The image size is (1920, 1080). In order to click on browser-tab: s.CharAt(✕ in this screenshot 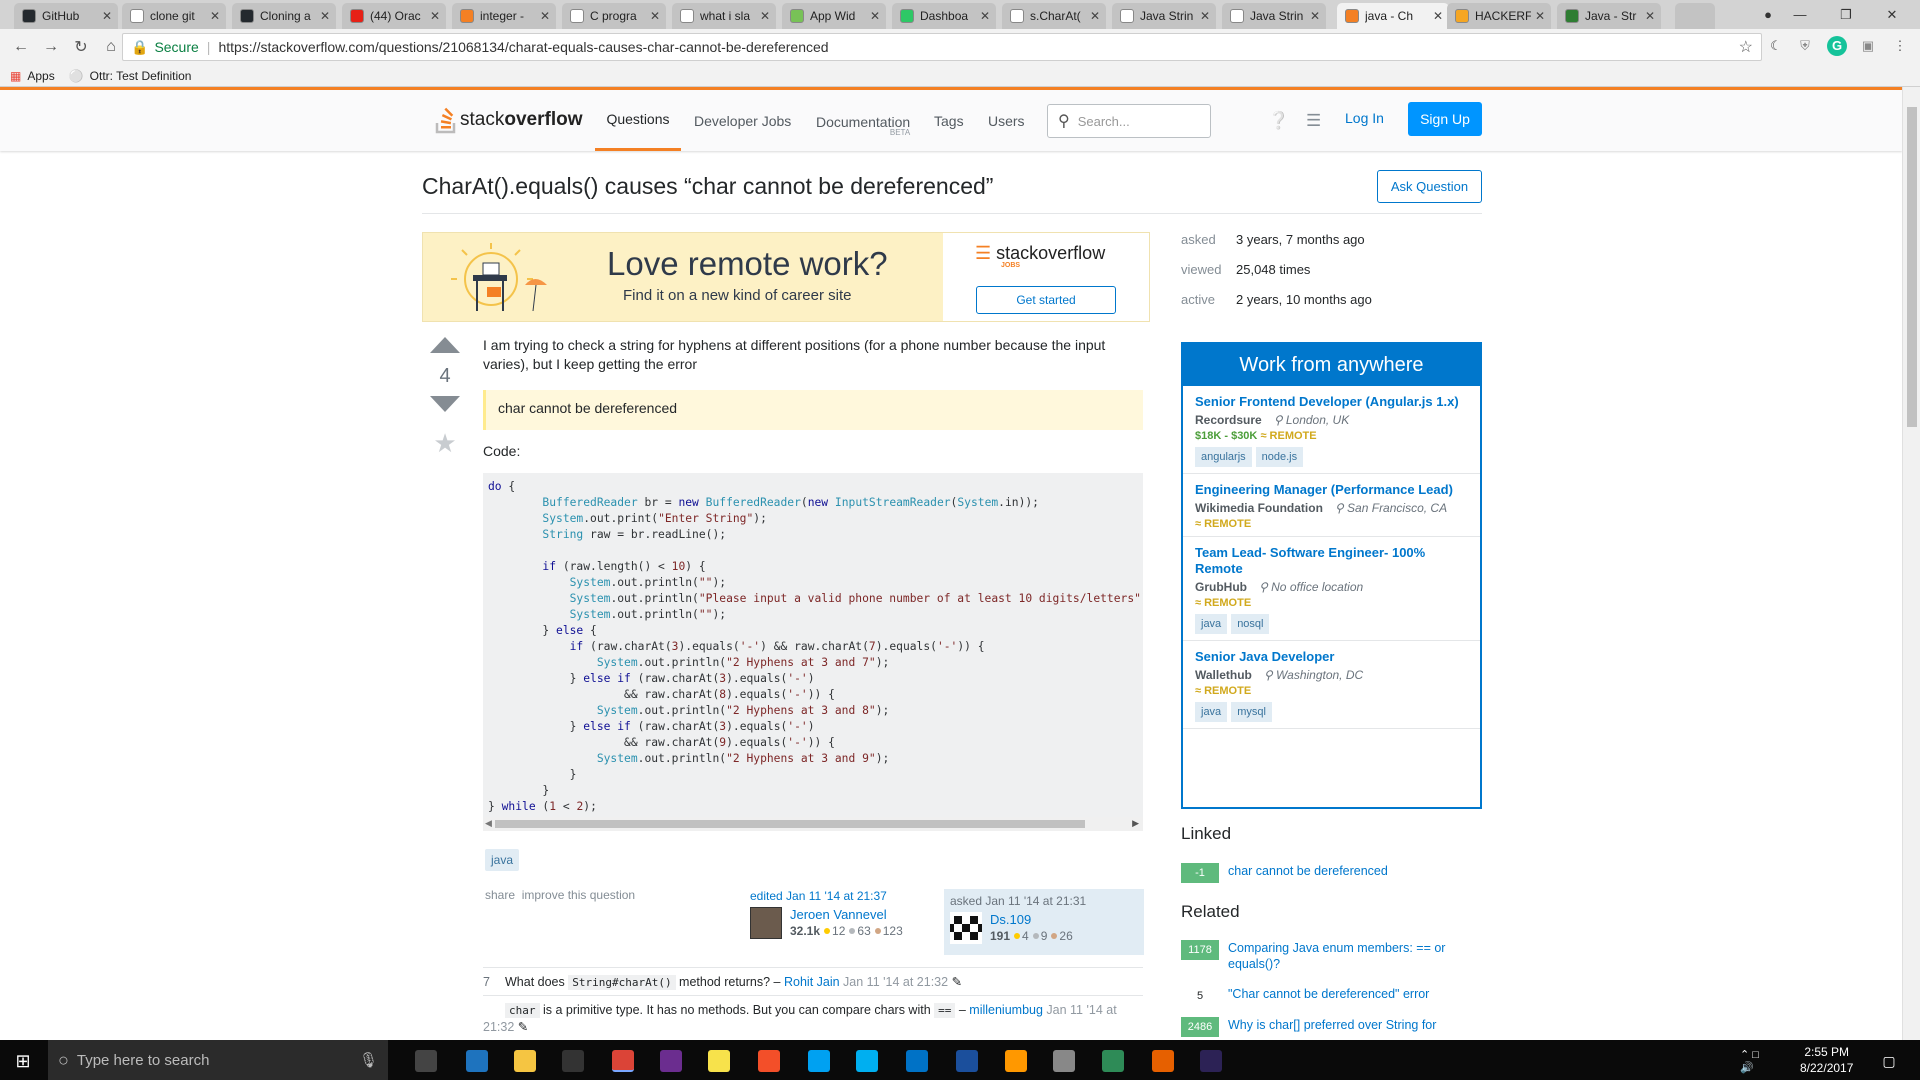, I will do `click(1054, 16)`.